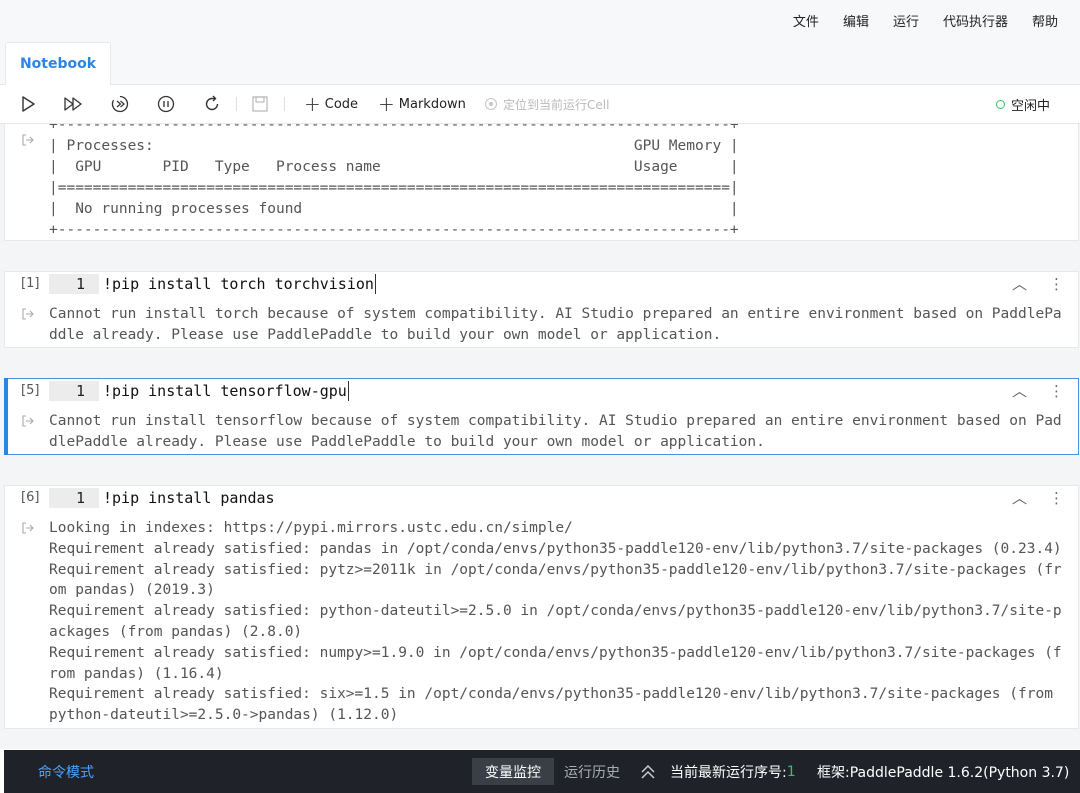  Describe the element at coordinates (260, 104) in the screenshot. I see `save-icon` at that location.